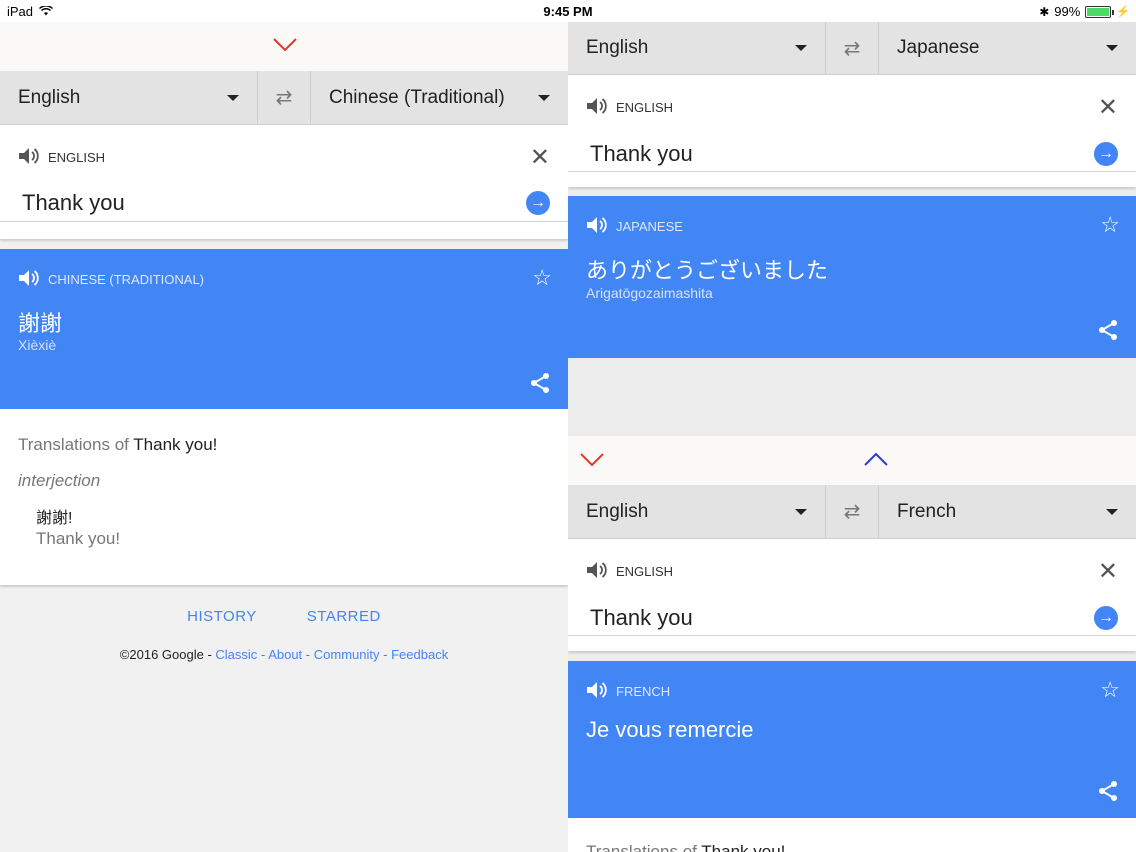  What do you see at coordinates (54, 516) in the screenshot?
I see `definition-term: 謝謝!` at bounding box center [54, 516].